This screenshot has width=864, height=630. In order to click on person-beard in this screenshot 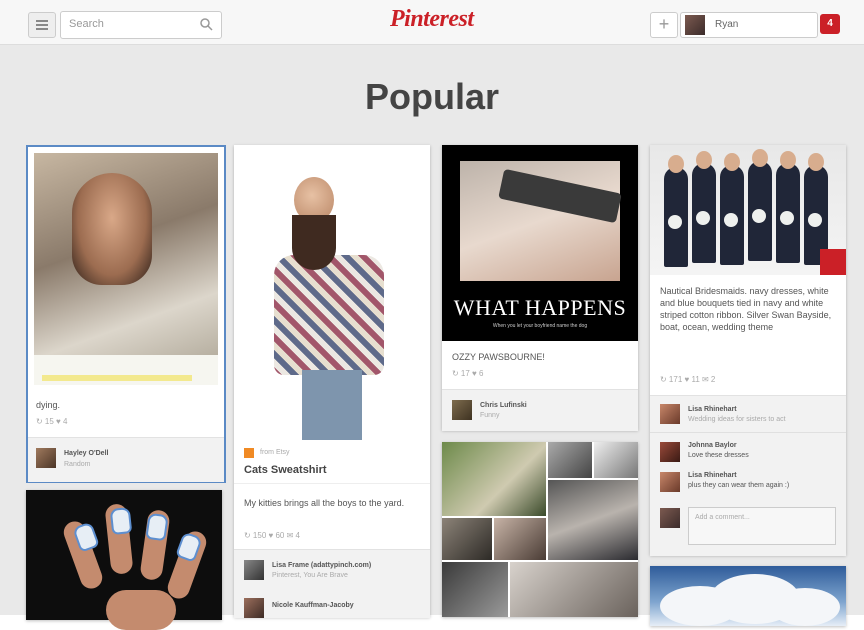, I will do `click(314, 242)`.